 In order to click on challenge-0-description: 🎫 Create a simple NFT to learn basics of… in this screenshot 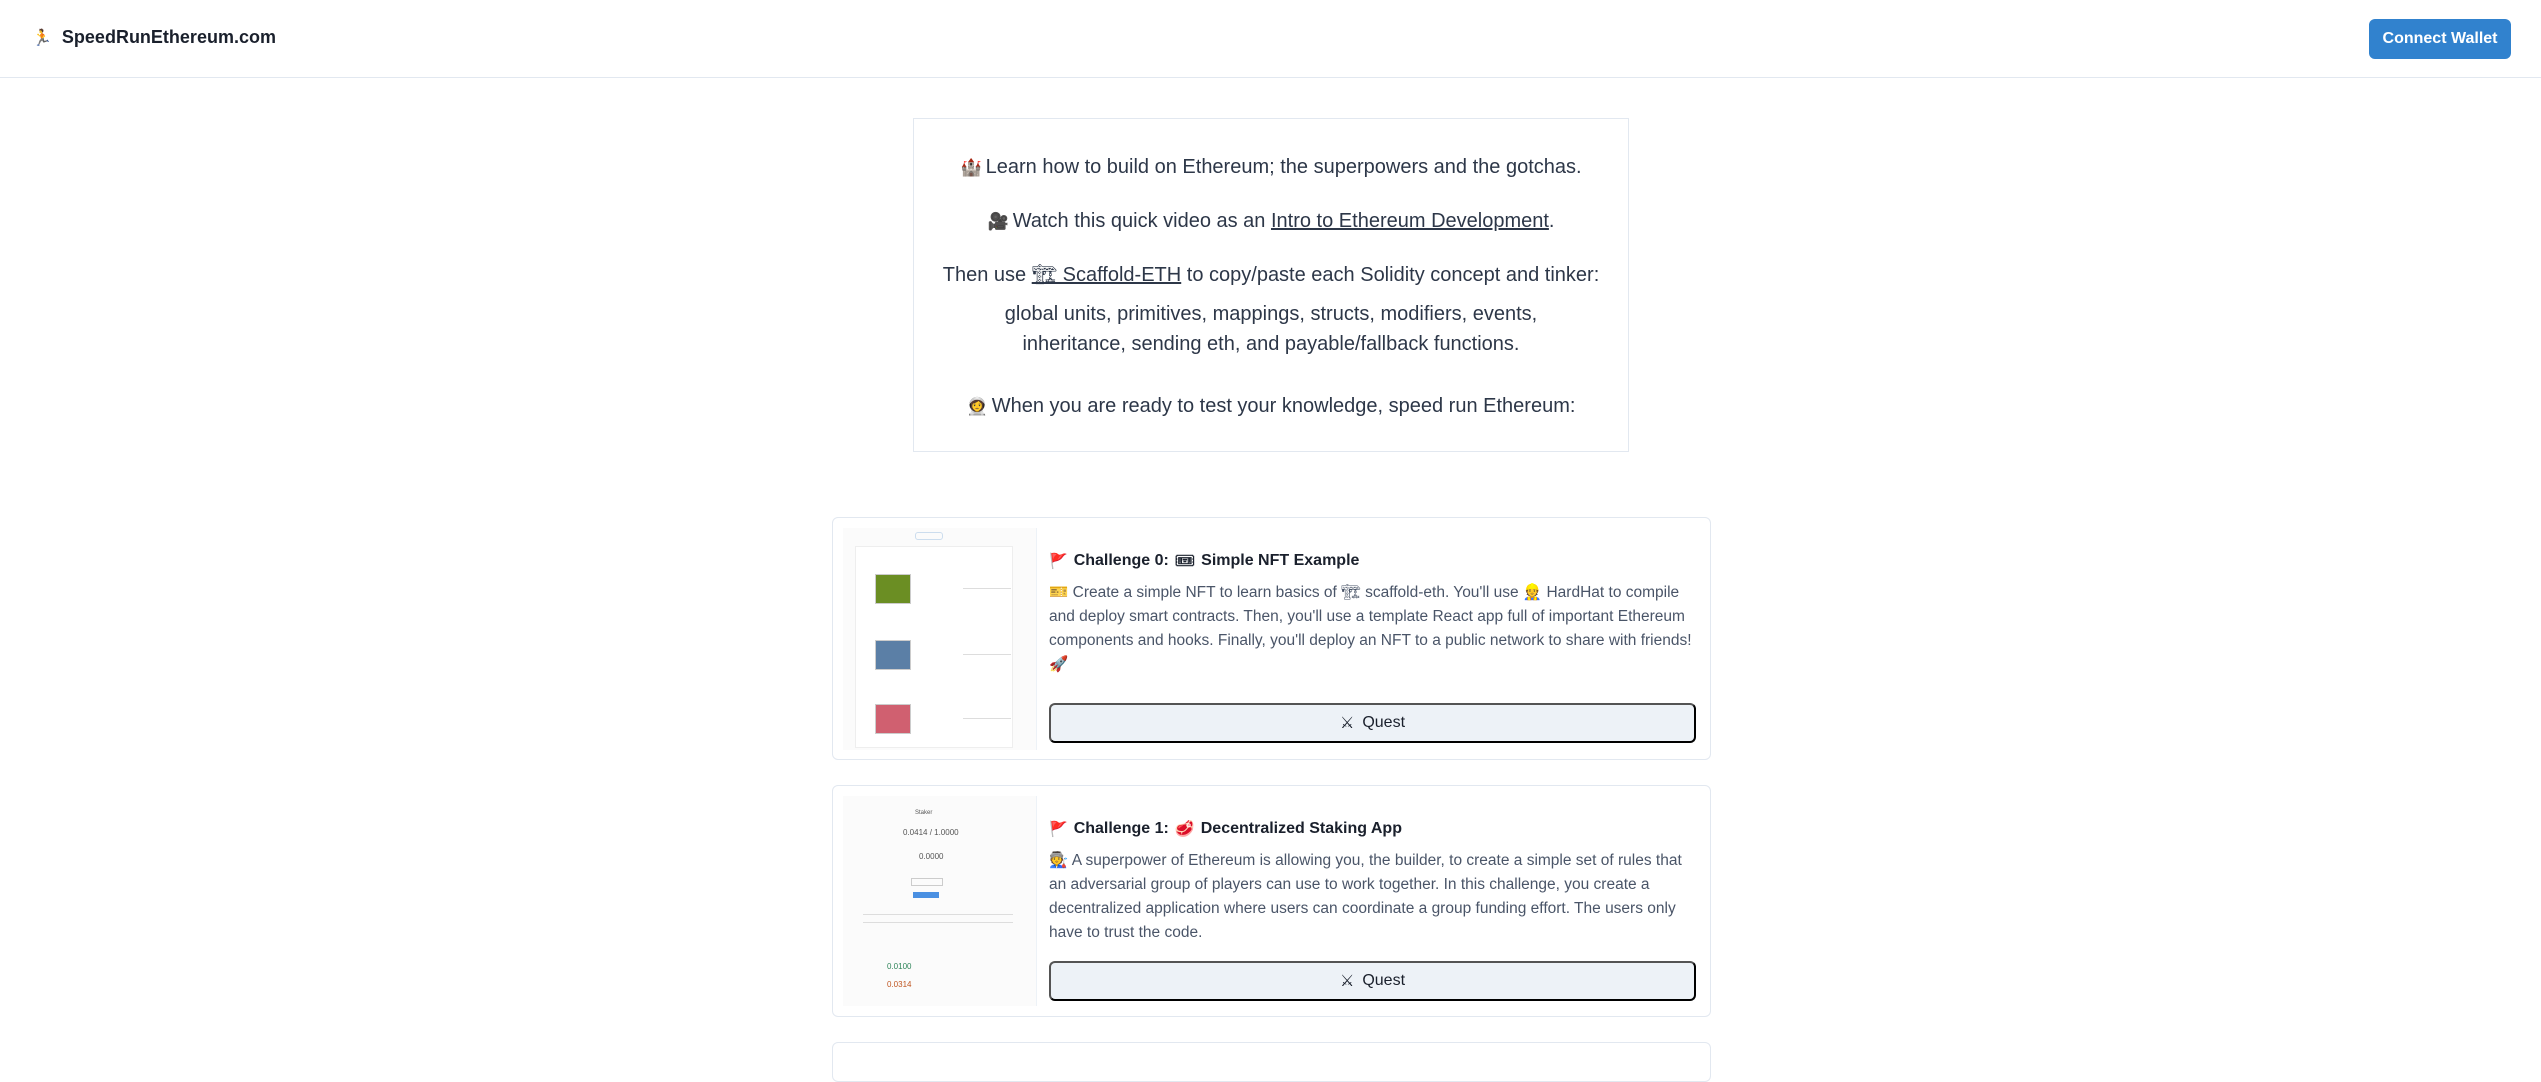, I will do `click(1370, 628)`.